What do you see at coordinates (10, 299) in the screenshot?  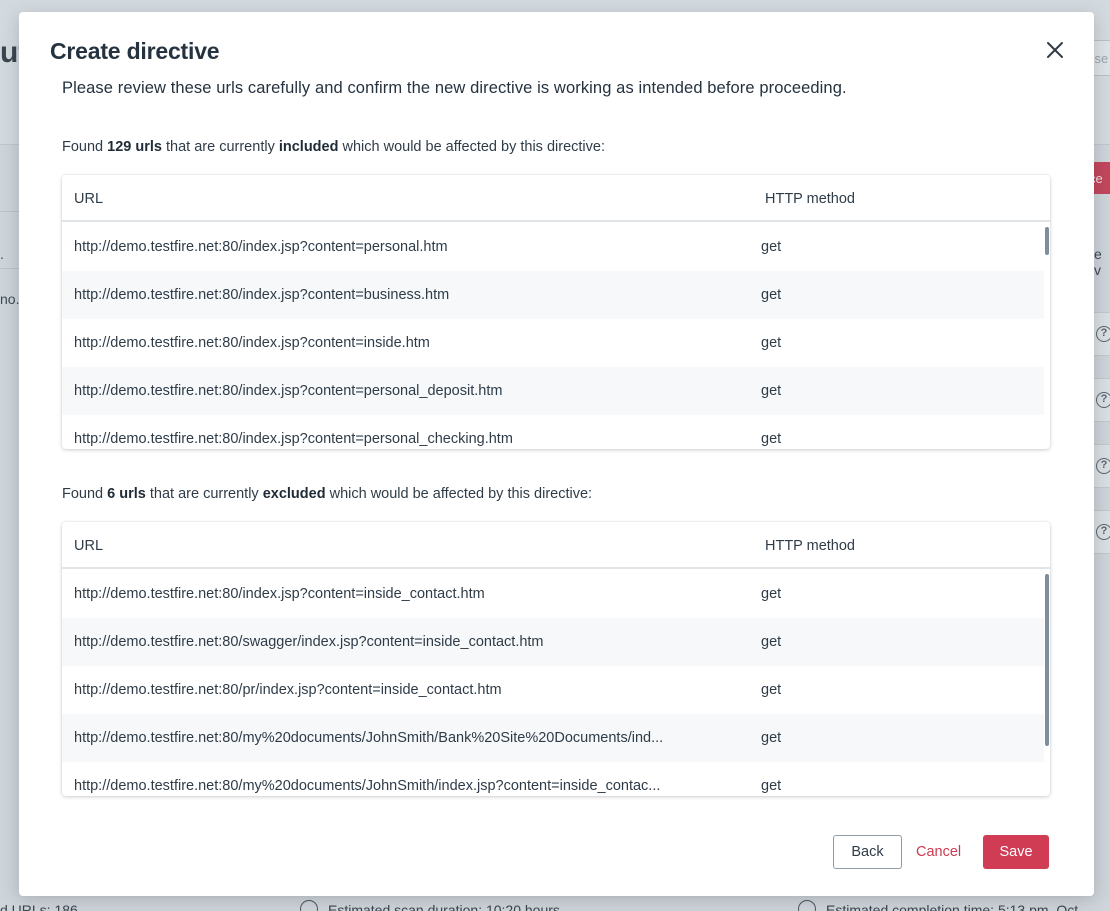 I see `background-side-text: no.` at bounding box center [10, 299].